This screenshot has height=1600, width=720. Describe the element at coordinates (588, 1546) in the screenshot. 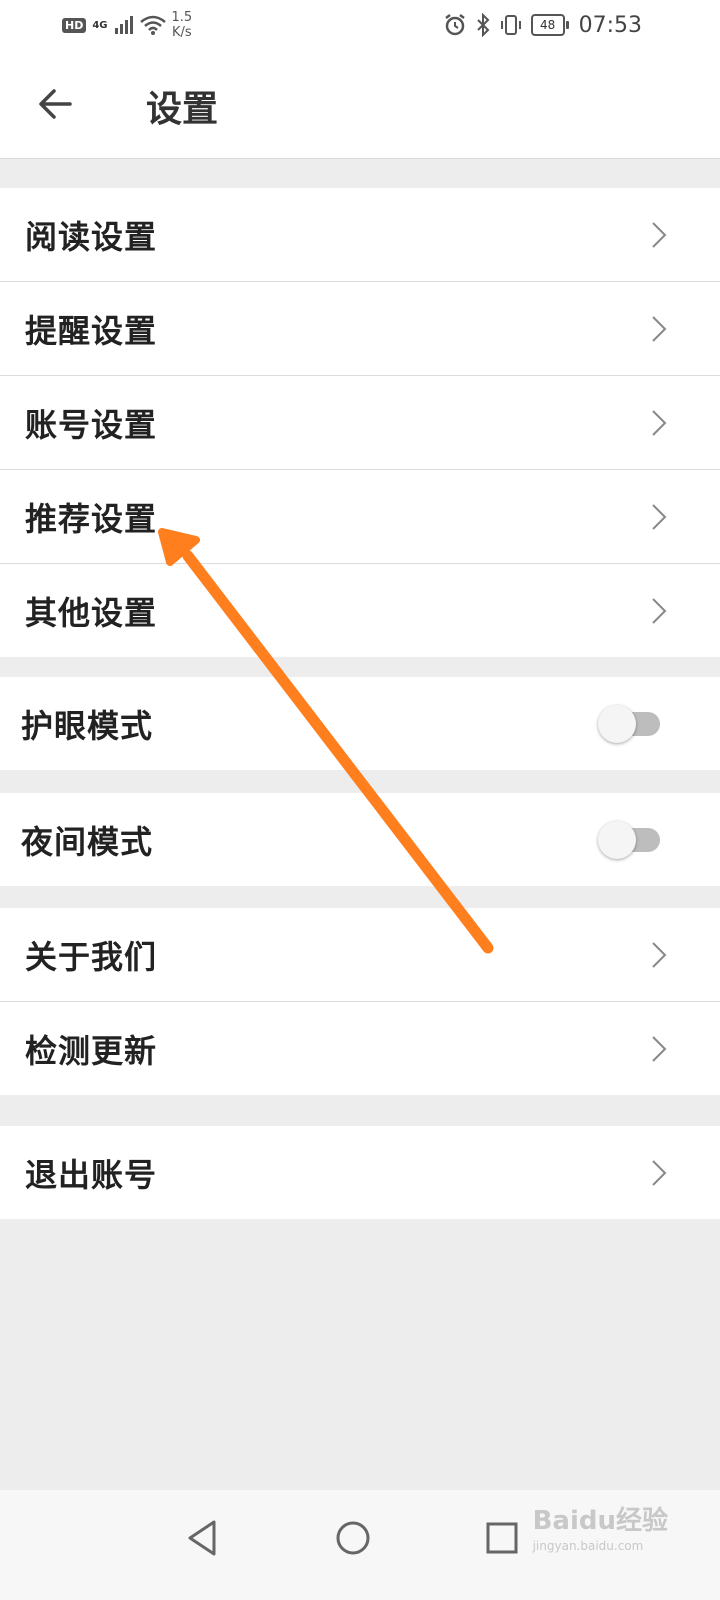

I see `watermark-url: jingyan.baidu.com` at that location.